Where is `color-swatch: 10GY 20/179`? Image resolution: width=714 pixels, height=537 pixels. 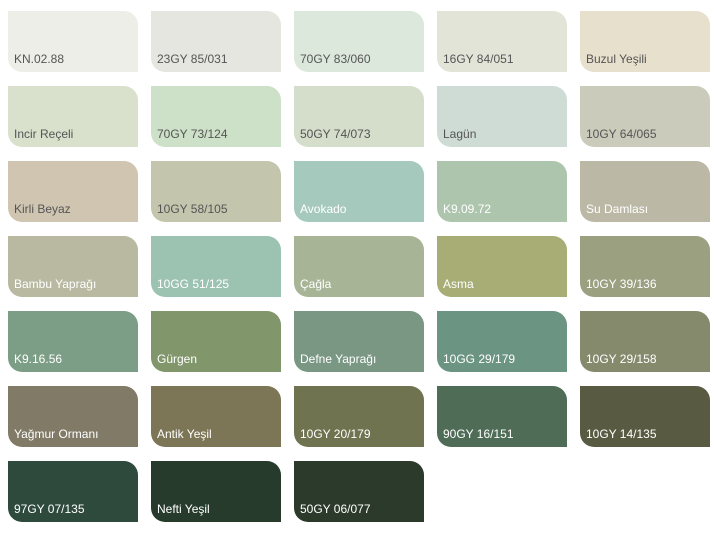 color-swatch: 10GY 20/179 is located at coordinates (359, 416).